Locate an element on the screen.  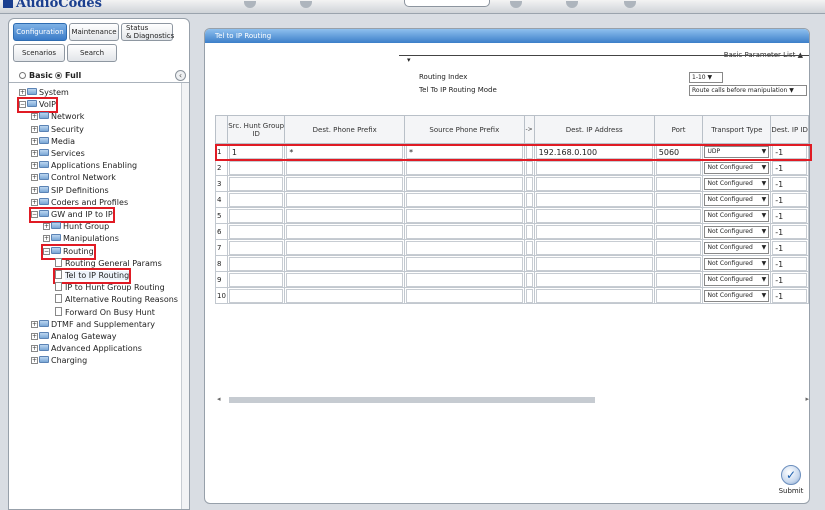
transport-type-select: UDP ▼ is located at coordinates (737, 151).